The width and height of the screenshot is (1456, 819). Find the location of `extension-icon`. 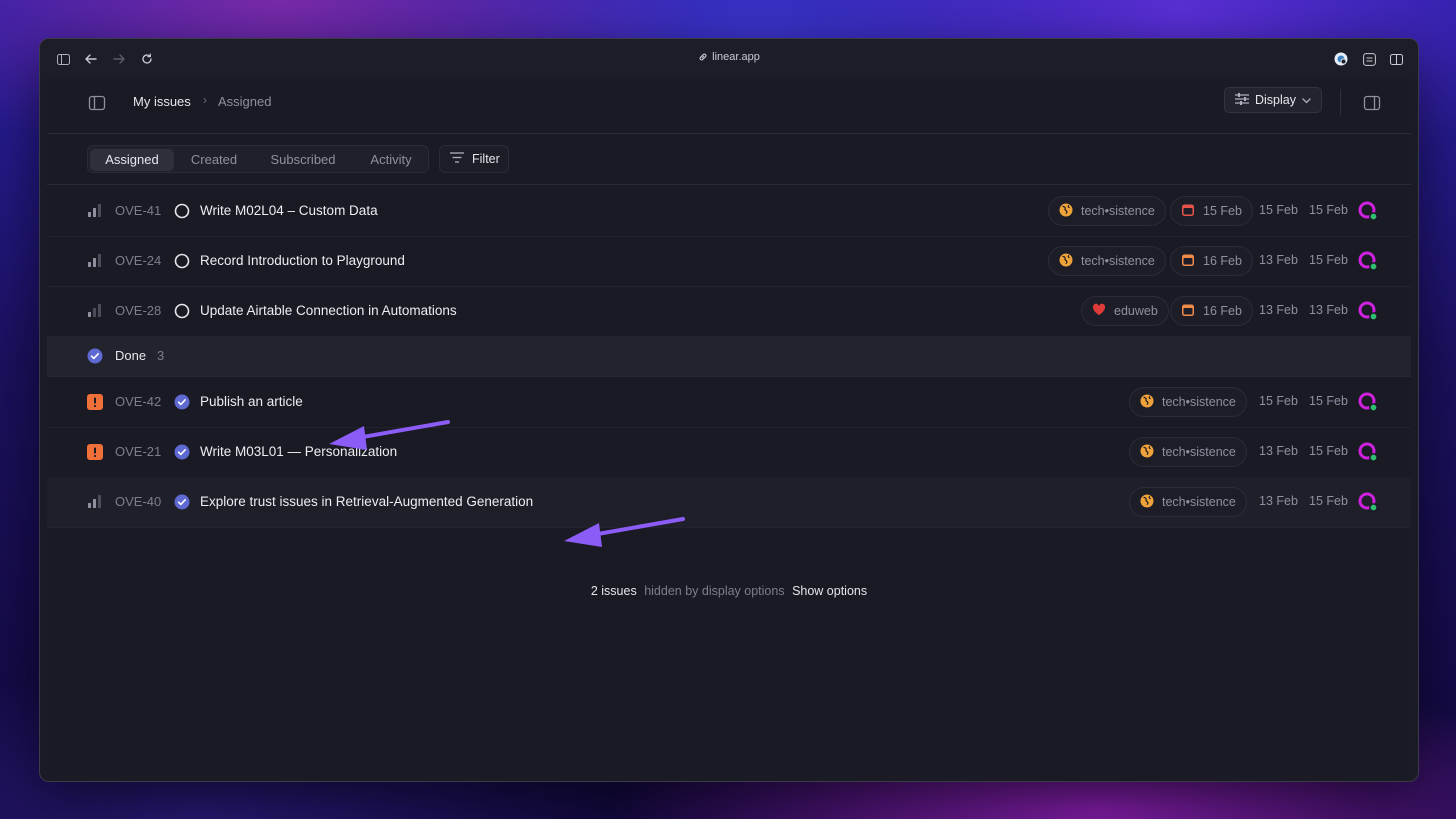

extension-icon is located at coordinates (1341, 59).